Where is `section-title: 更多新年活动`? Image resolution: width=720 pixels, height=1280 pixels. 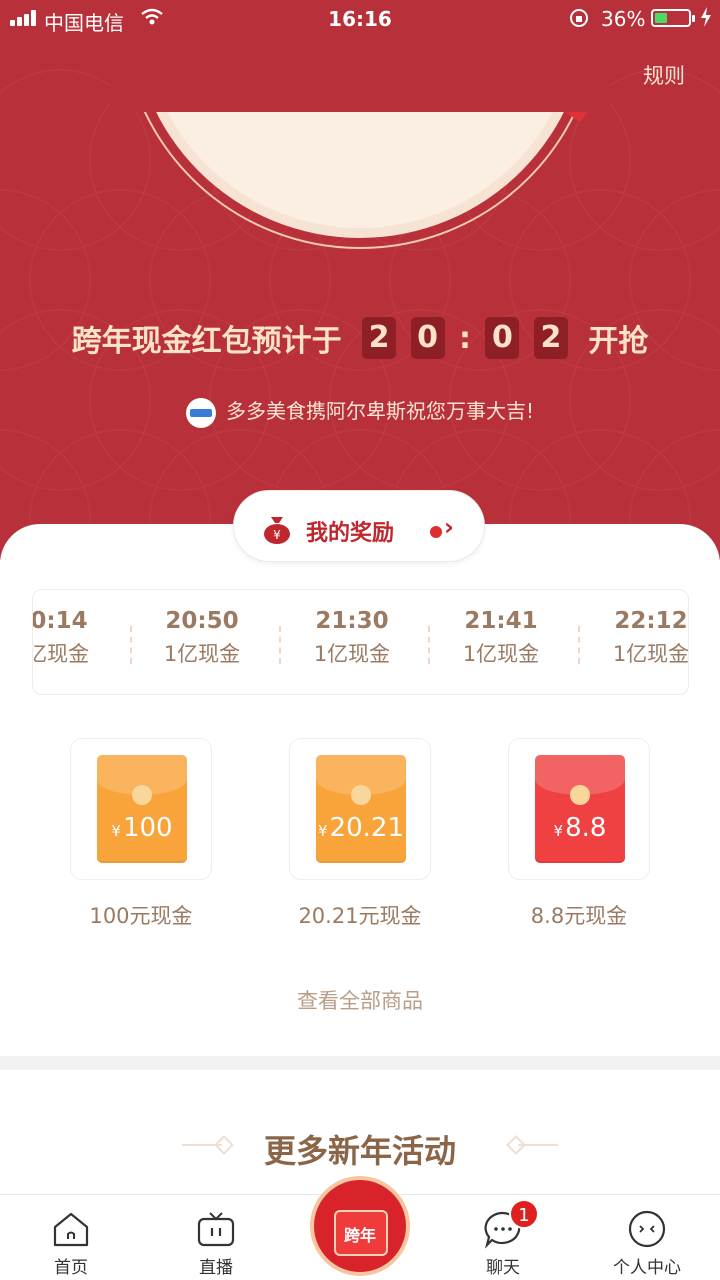 section-title: 更多新年活动 is located at coordinates (359, 1151).